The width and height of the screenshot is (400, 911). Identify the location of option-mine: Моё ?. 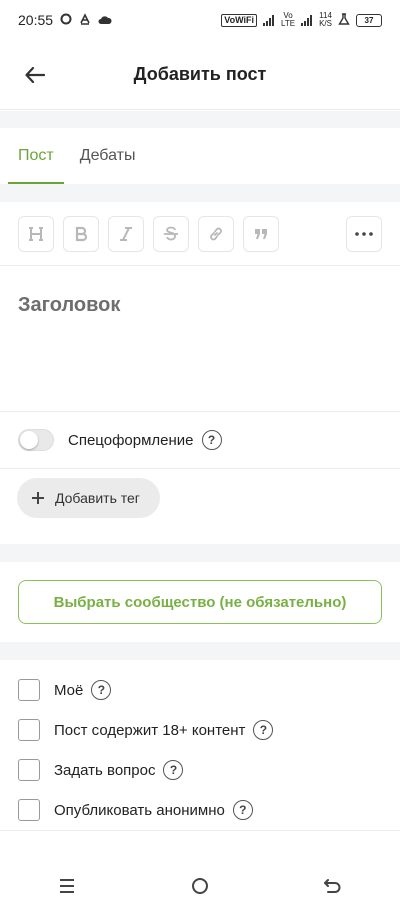
(200, 690).